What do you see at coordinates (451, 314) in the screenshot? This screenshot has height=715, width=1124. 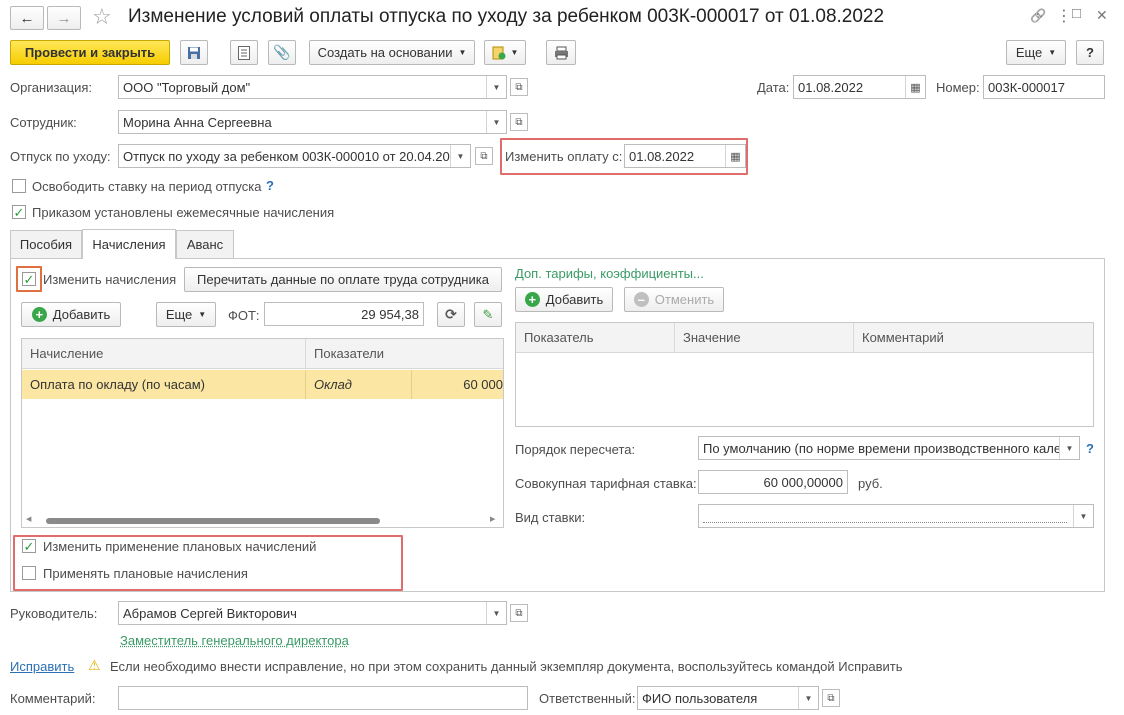 I see `refresh-fot-button: ⟳` at bounding box center [451, 314].